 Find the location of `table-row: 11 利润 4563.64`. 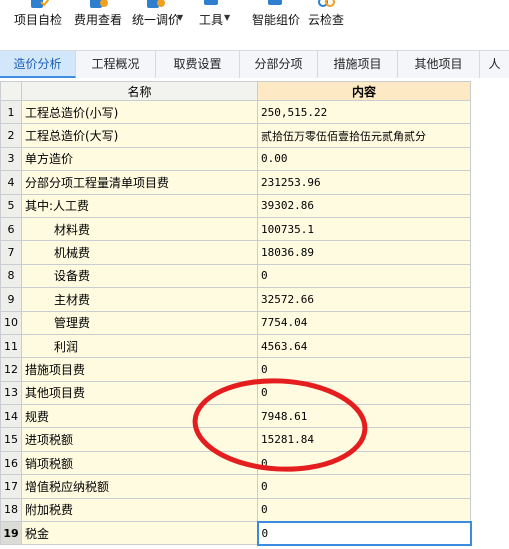

table-row: 11 利润 4563.64 is located at coordinates (235, 346).